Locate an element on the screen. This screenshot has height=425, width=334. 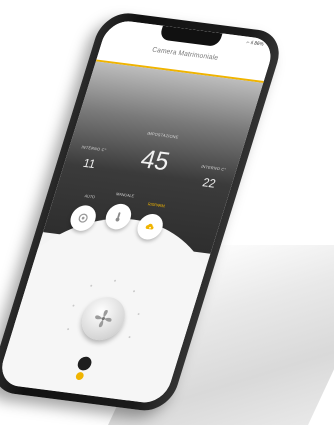
auto-icon is located at coordinates (83, 218).